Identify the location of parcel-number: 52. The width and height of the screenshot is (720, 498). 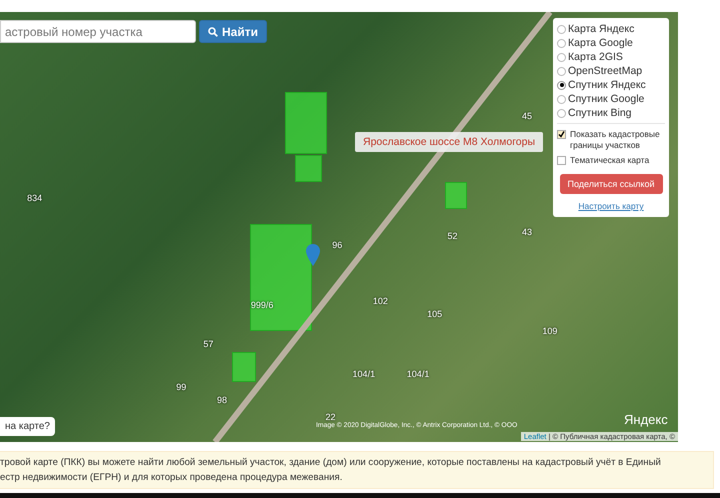
(452, 236).